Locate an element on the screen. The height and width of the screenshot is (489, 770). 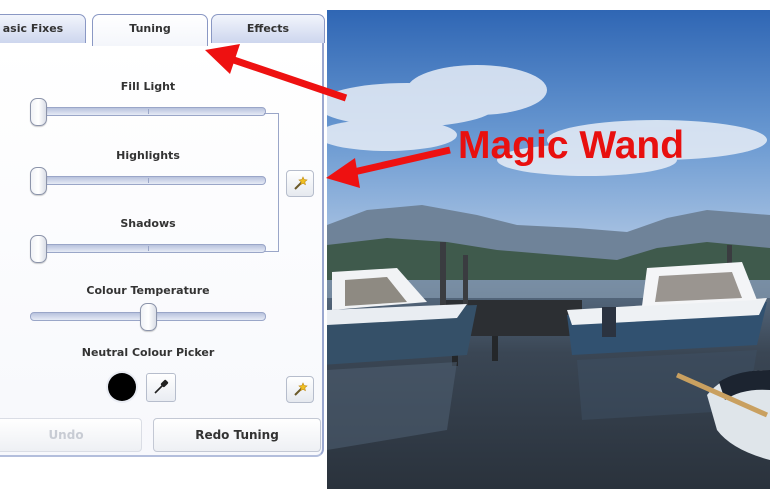
tab-tuning: Tuning is located at coordinates (150, 30).